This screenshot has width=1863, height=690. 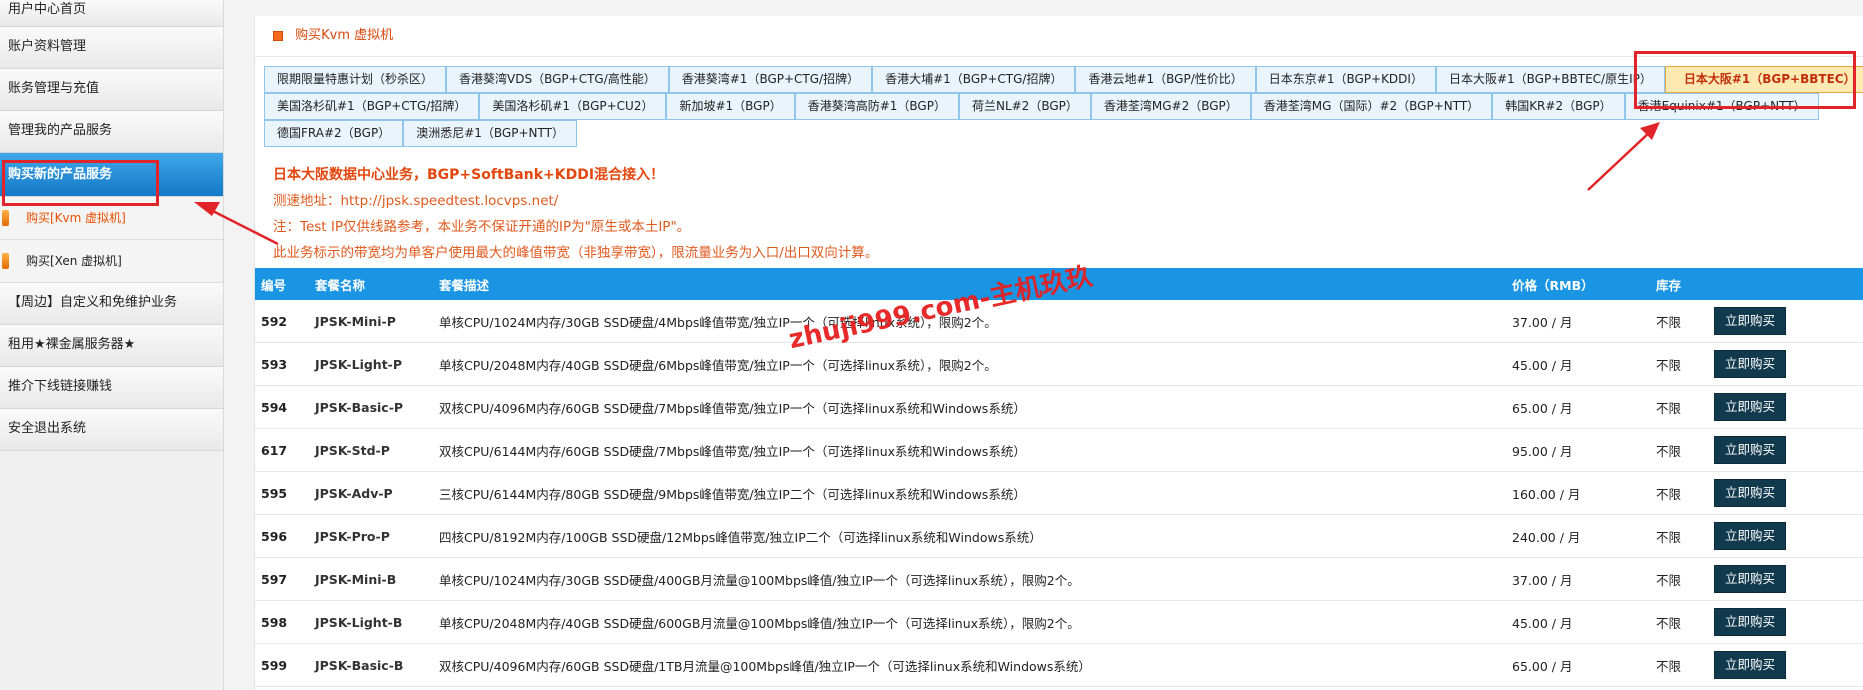 What do you see at coordinates (490, 133) in the screenshot?
I see `tab-datacenter: 澳洲悉尼#1（BGP+NTT）` at bounding box center [490, 133].